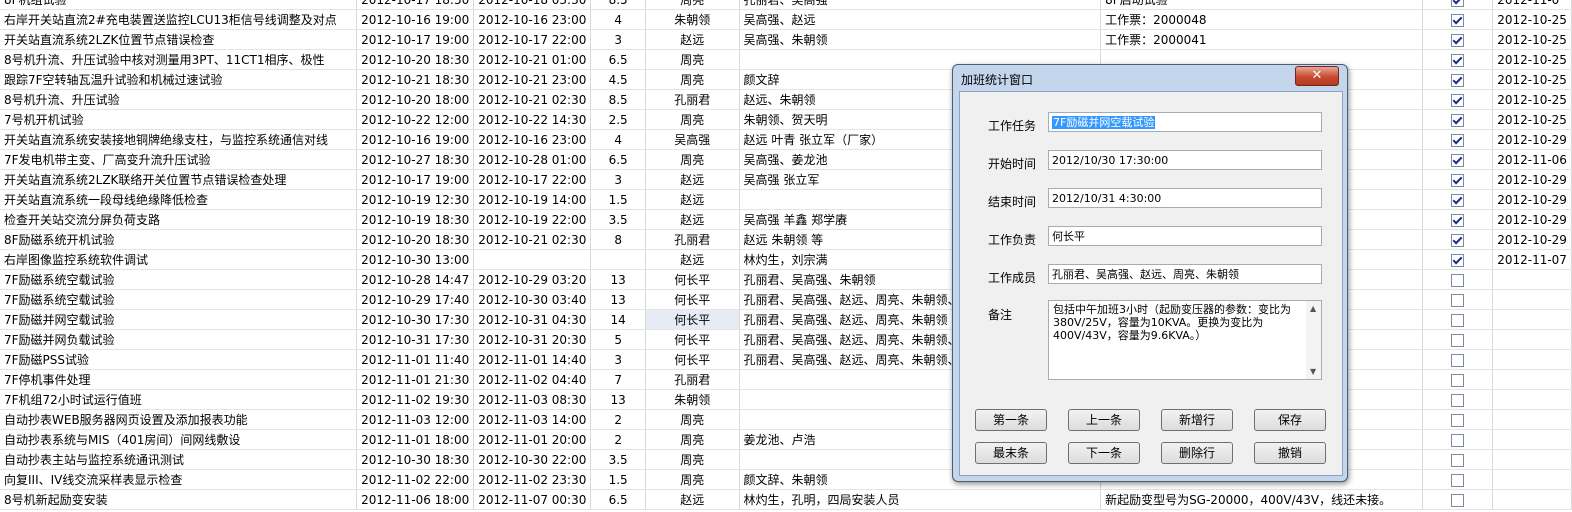 The image size is (1572, 512). What do you see at coordinates (1104, 453) in the screenshot?
I see `next-record-button: 下一条` at bounding box center [1104, 453].